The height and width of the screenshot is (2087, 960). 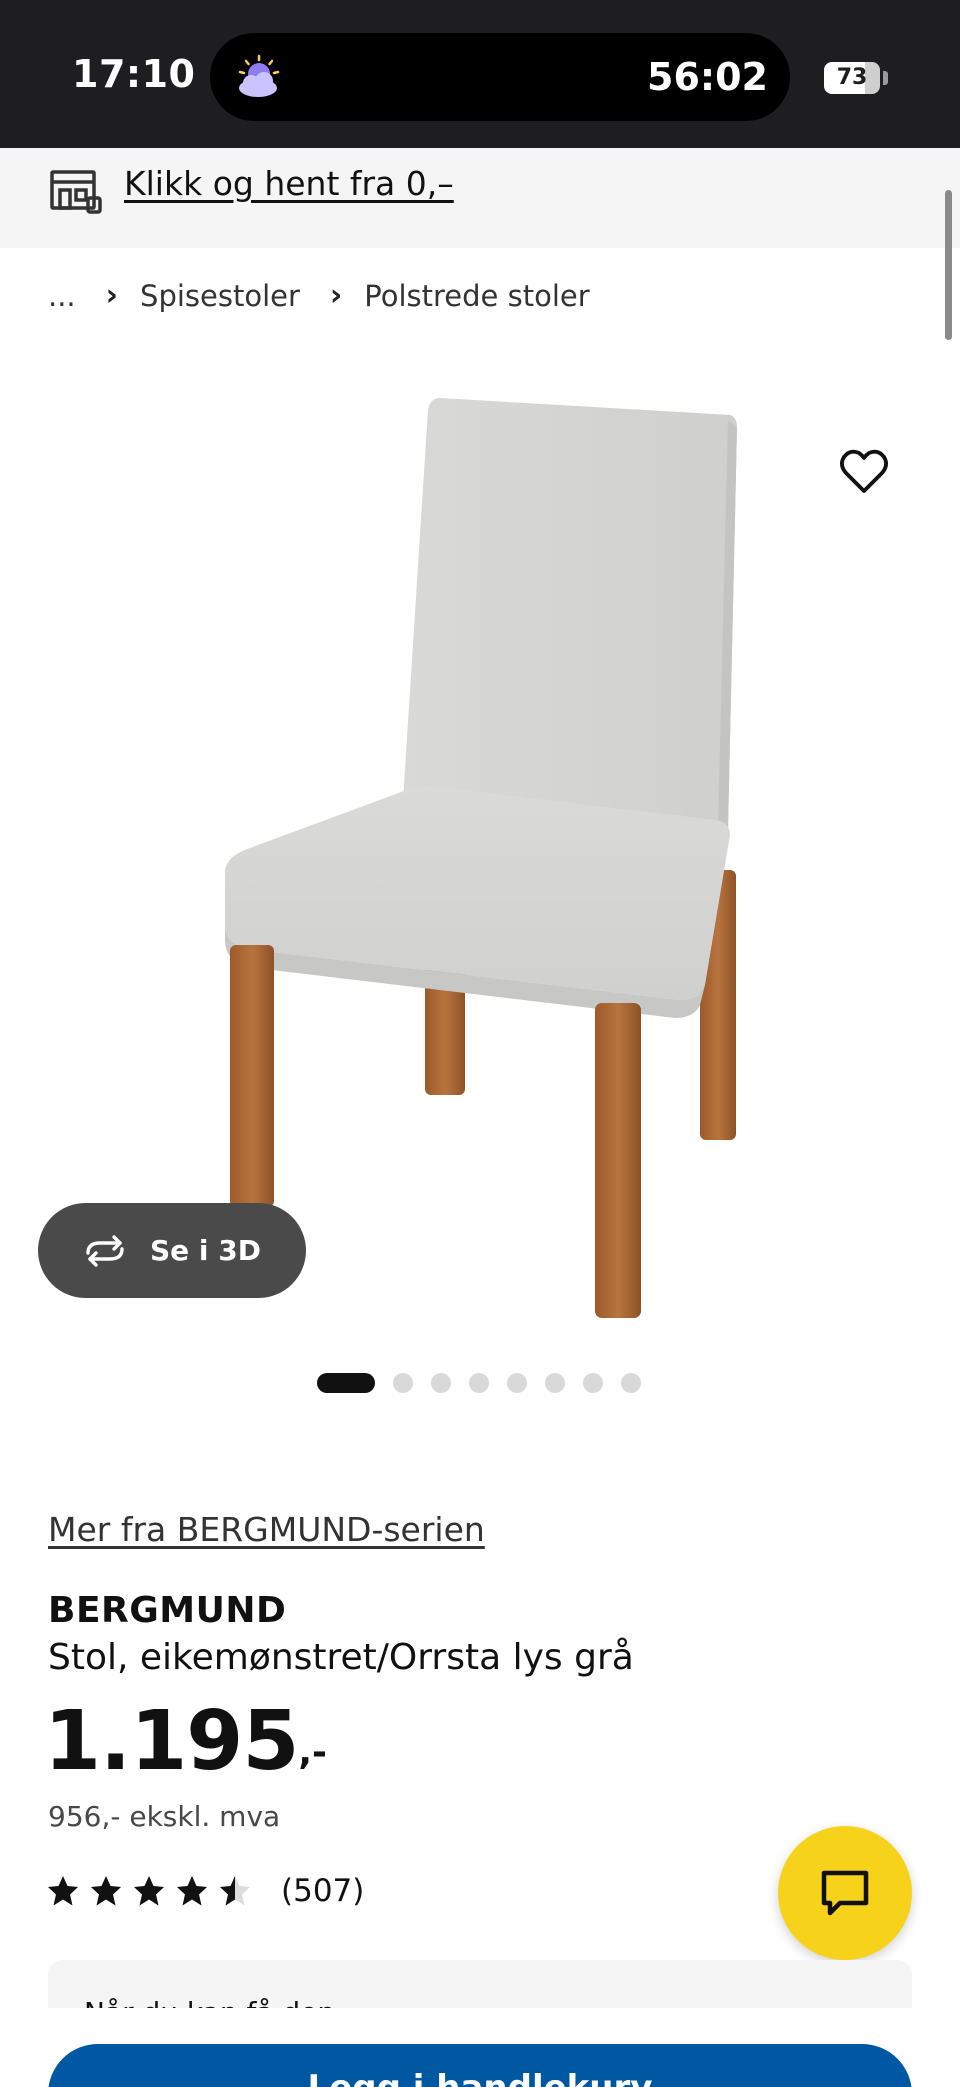 I want to click on chat-button, so click(x=845, y=1893).